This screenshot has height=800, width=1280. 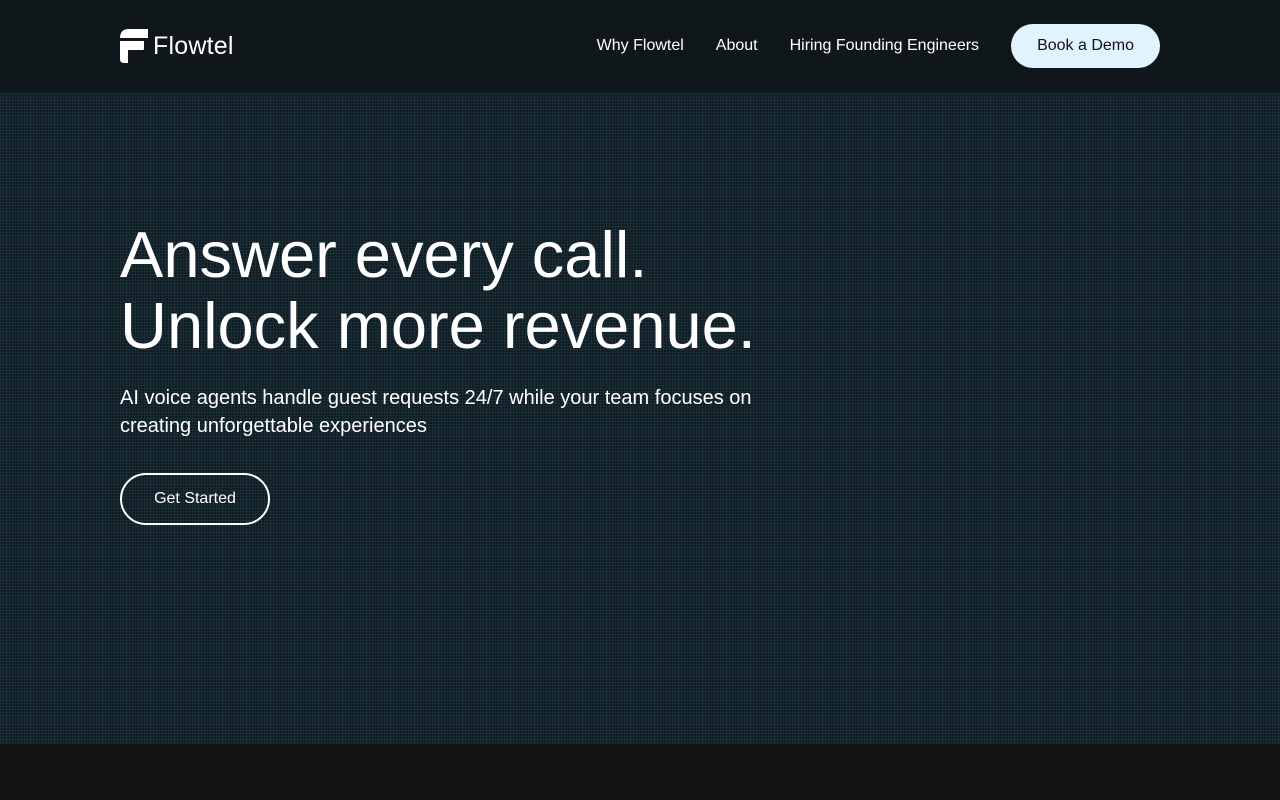 I want to click on brand-logo: Flowtel, so click(x=177, y=46).